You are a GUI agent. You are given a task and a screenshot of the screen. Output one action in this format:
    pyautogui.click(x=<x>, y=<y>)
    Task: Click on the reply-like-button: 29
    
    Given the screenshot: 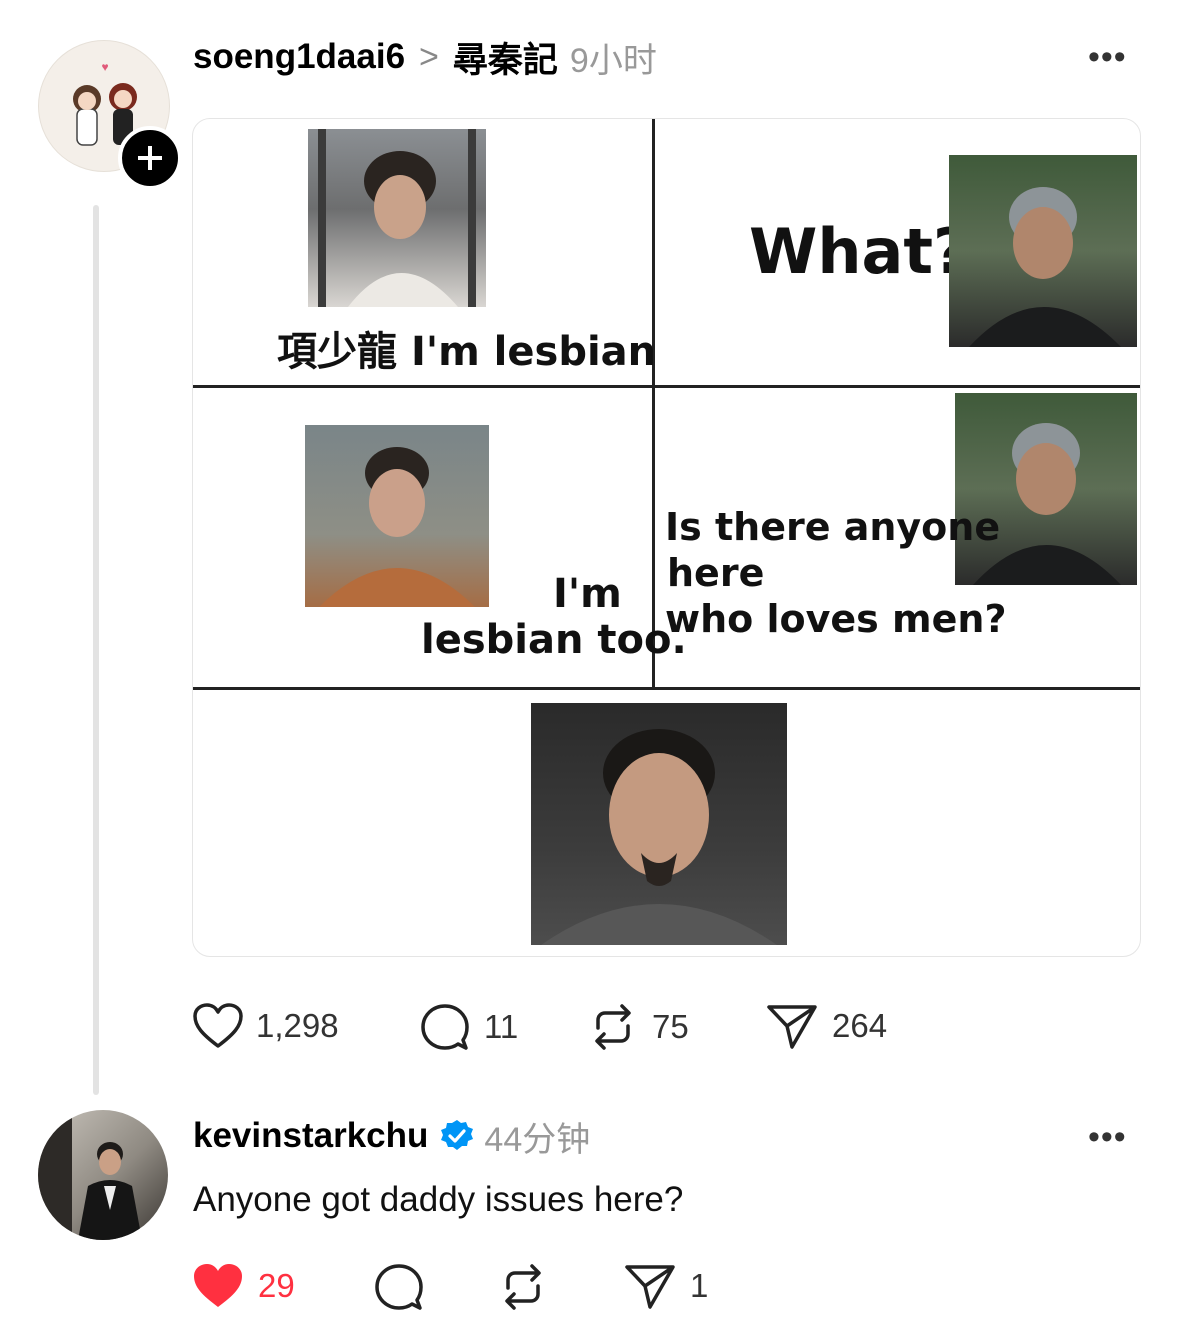 What is the action you would take?
    pyautogui.click(x=243, y=1286)
    